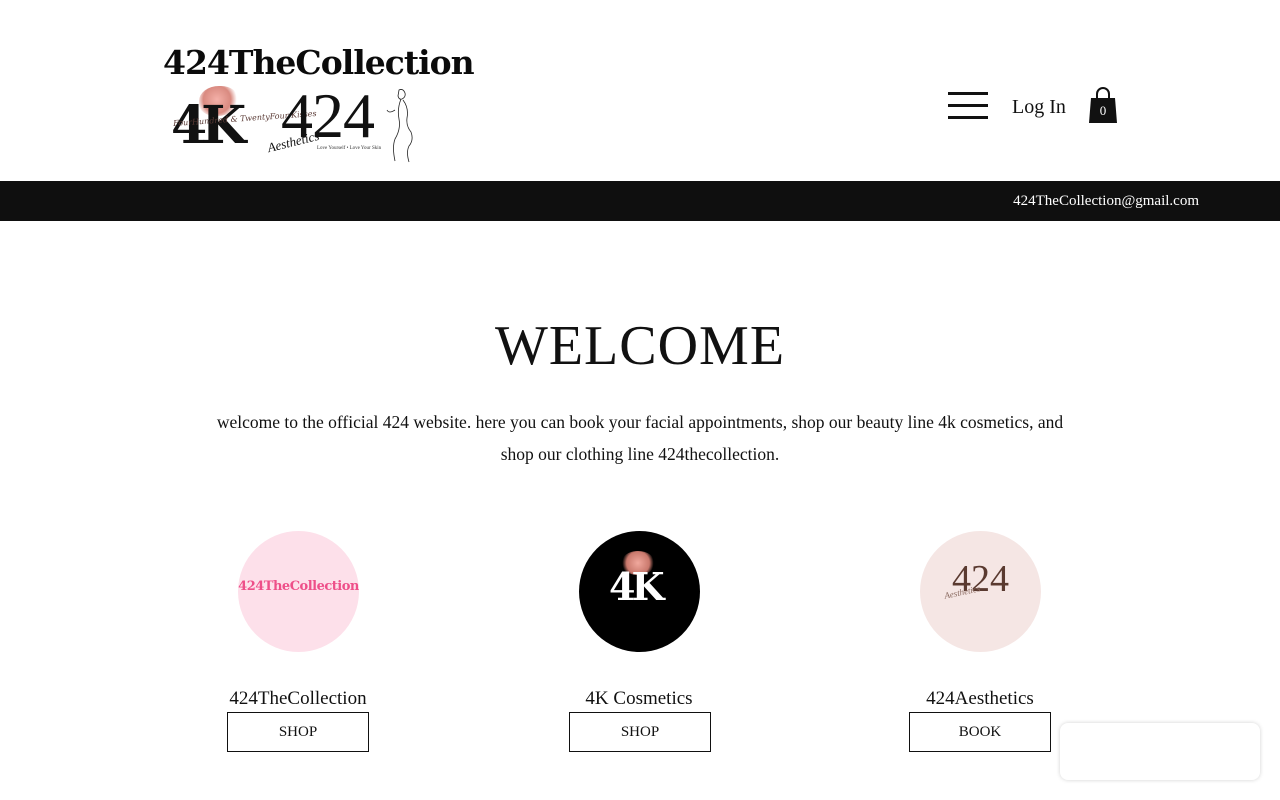  What do you see at coordinates (637, 586) in the screenshot?
I see `cosmetics-logo-text: 4K` at bounding box center [637, 586].